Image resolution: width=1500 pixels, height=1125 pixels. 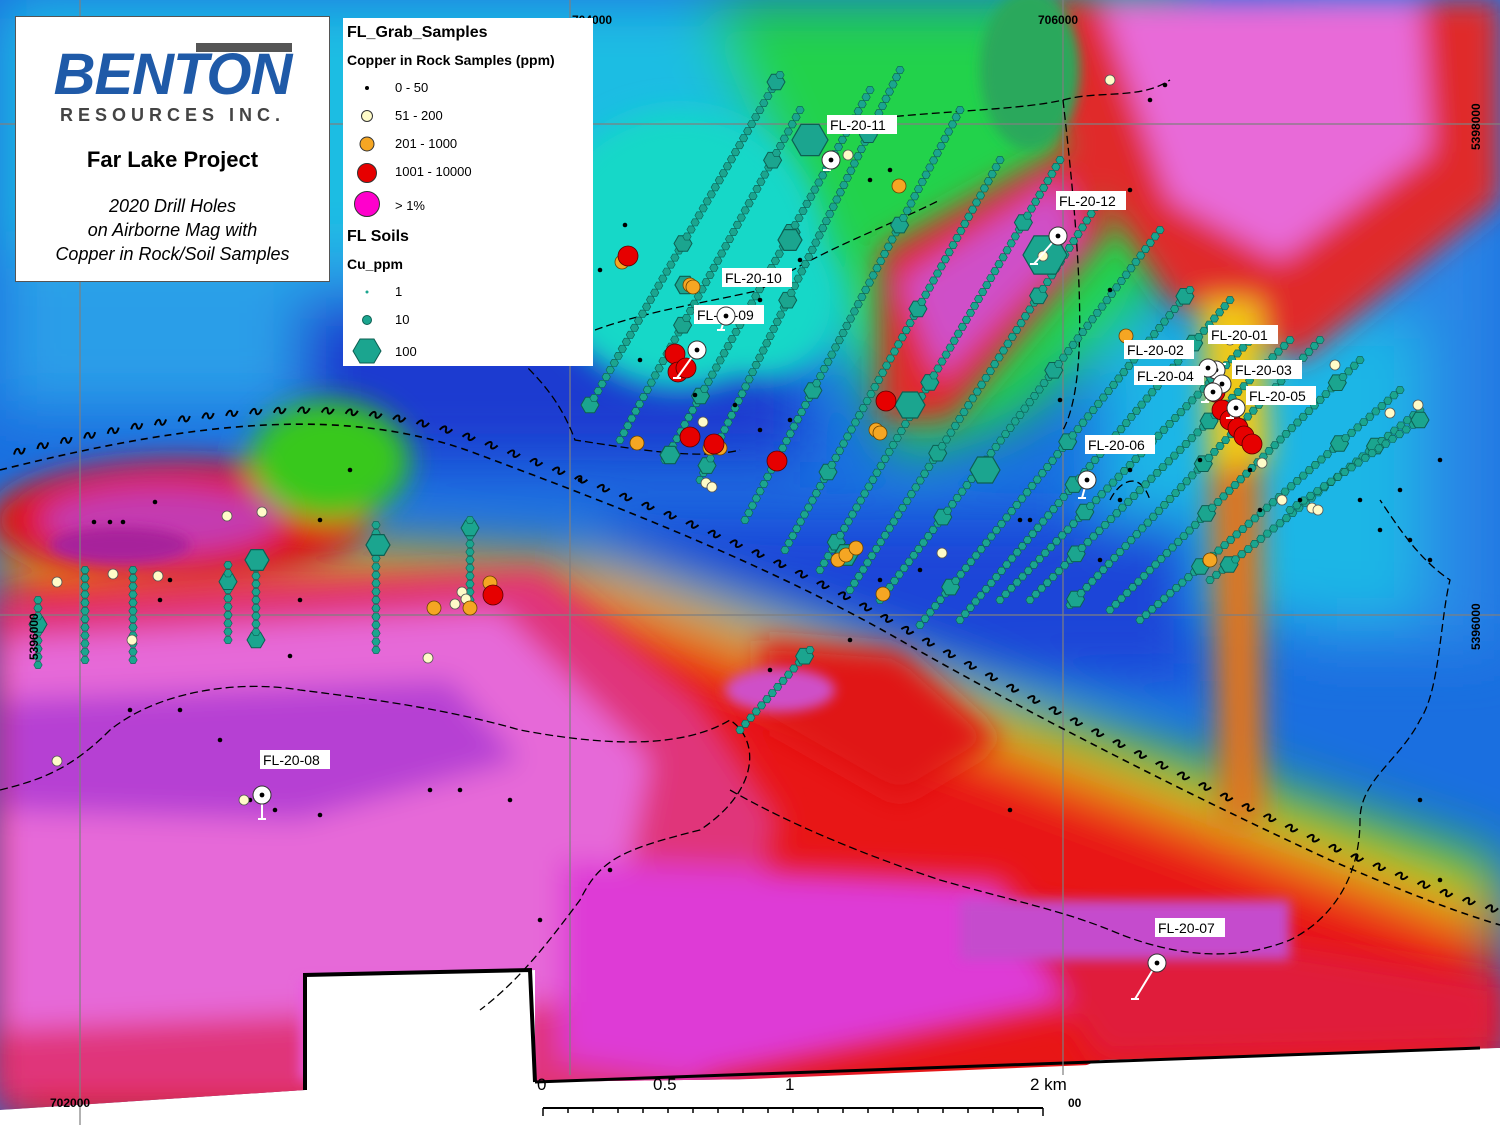 I want to click on legend-item-soil-100: 100, so click(x=468, y=350).